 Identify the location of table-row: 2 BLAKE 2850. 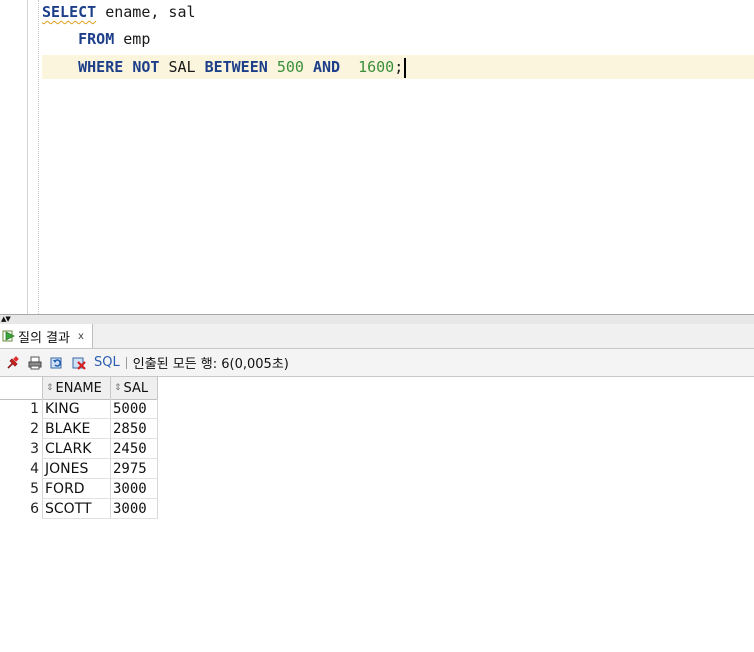
(79, 429).